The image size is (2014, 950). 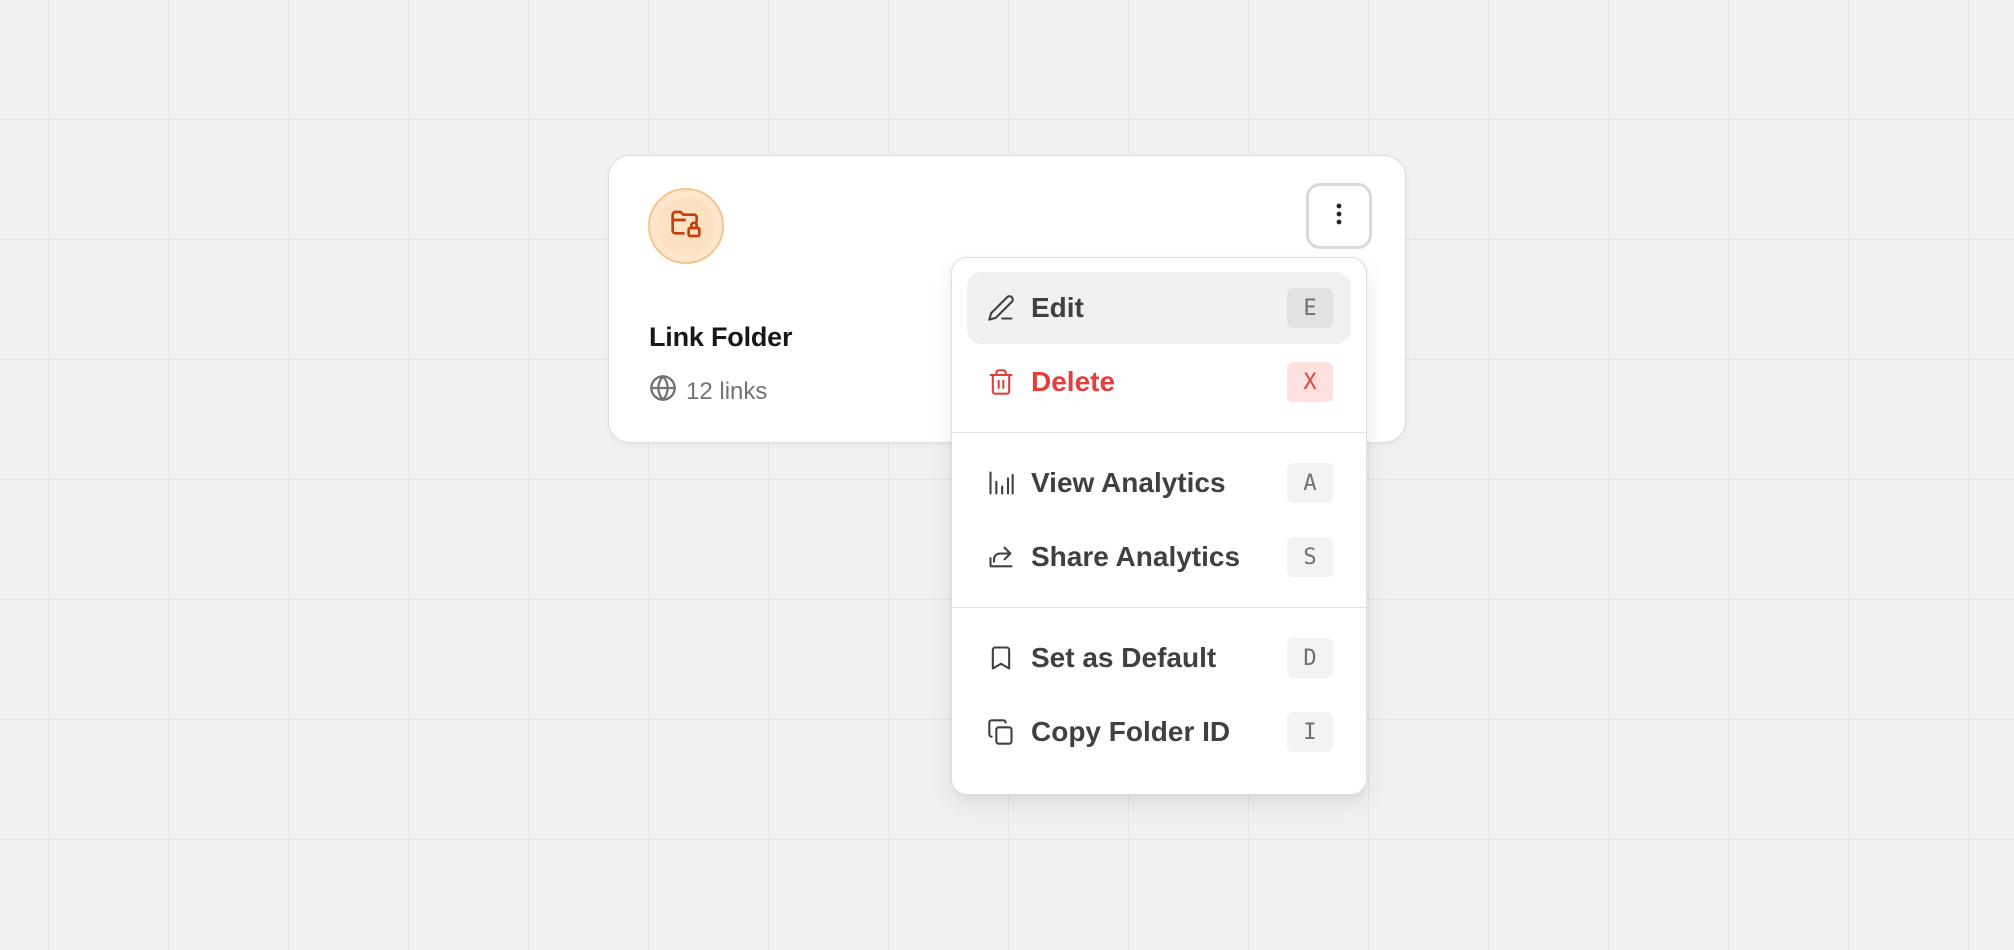 What do you see at coordinates (1159, 382) in the screenshot?
I see `menu-item-delete: Delete X` at bounding box center [1159, 382].